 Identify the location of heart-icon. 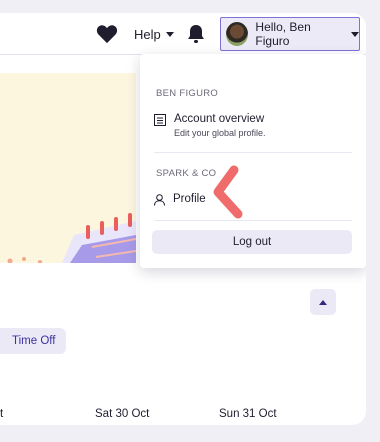
(107, 34).